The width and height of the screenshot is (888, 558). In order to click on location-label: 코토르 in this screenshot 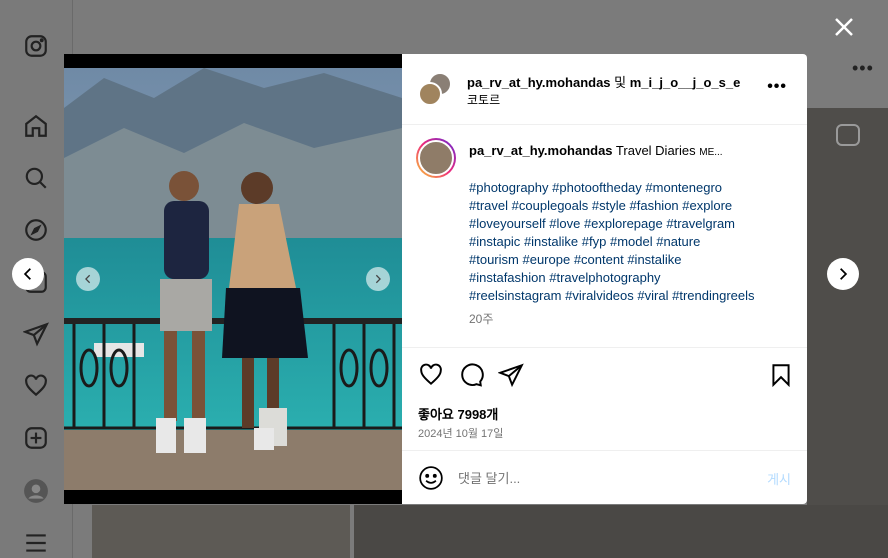, I will do `click(483, 99)`.